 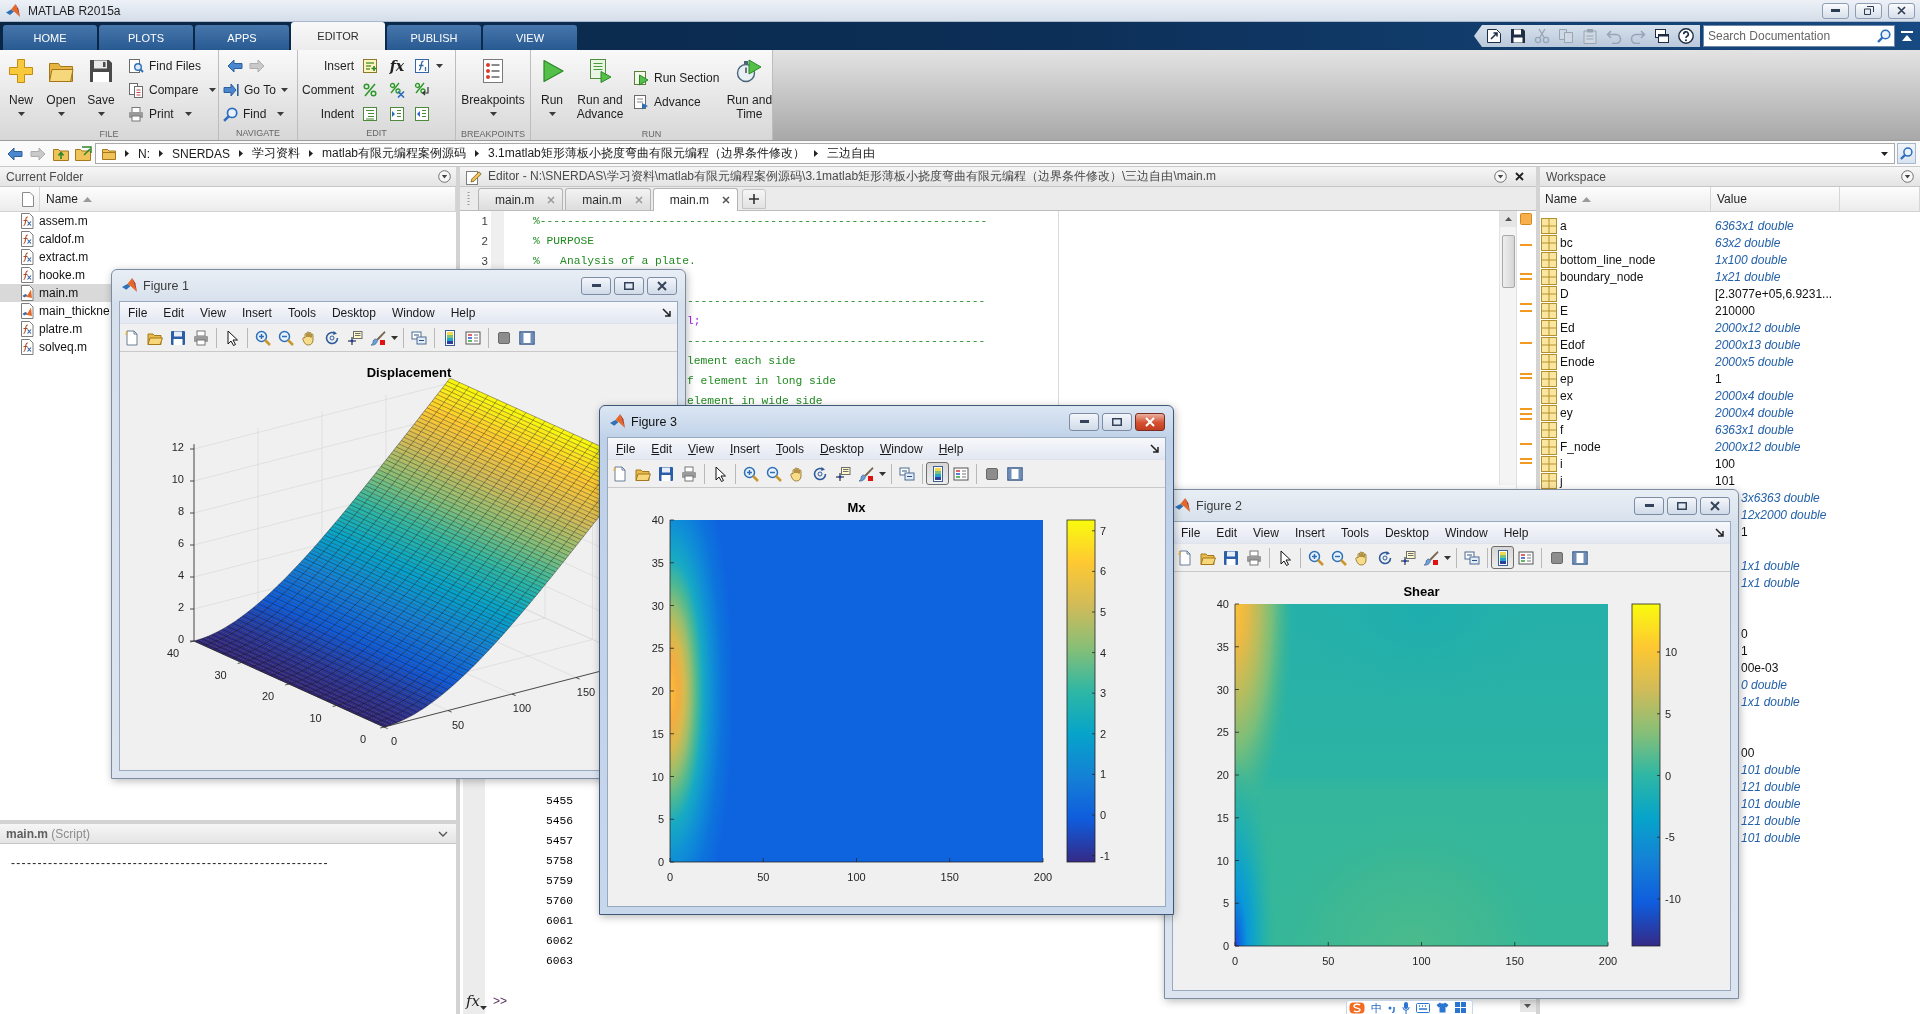 I want to click on window-icon, so click(x=1579, y=557).